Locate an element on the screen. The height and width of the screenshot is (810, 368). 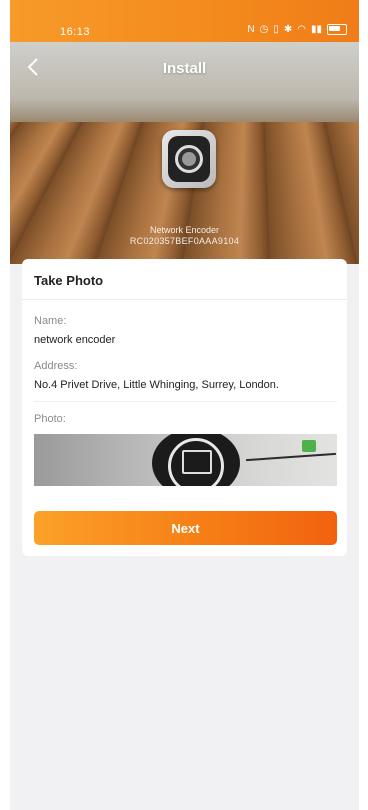
divider is located at coordinates (185, 401).